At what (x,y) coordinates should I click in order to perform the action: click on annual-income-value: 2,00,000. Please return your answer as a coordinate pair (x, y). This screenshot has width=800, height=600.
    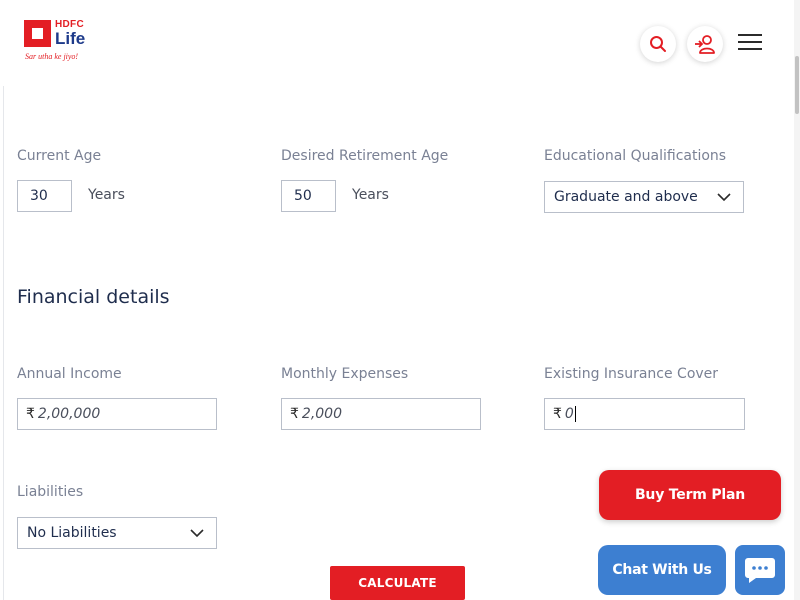
    Looking at the image, I should click on (69, 414).